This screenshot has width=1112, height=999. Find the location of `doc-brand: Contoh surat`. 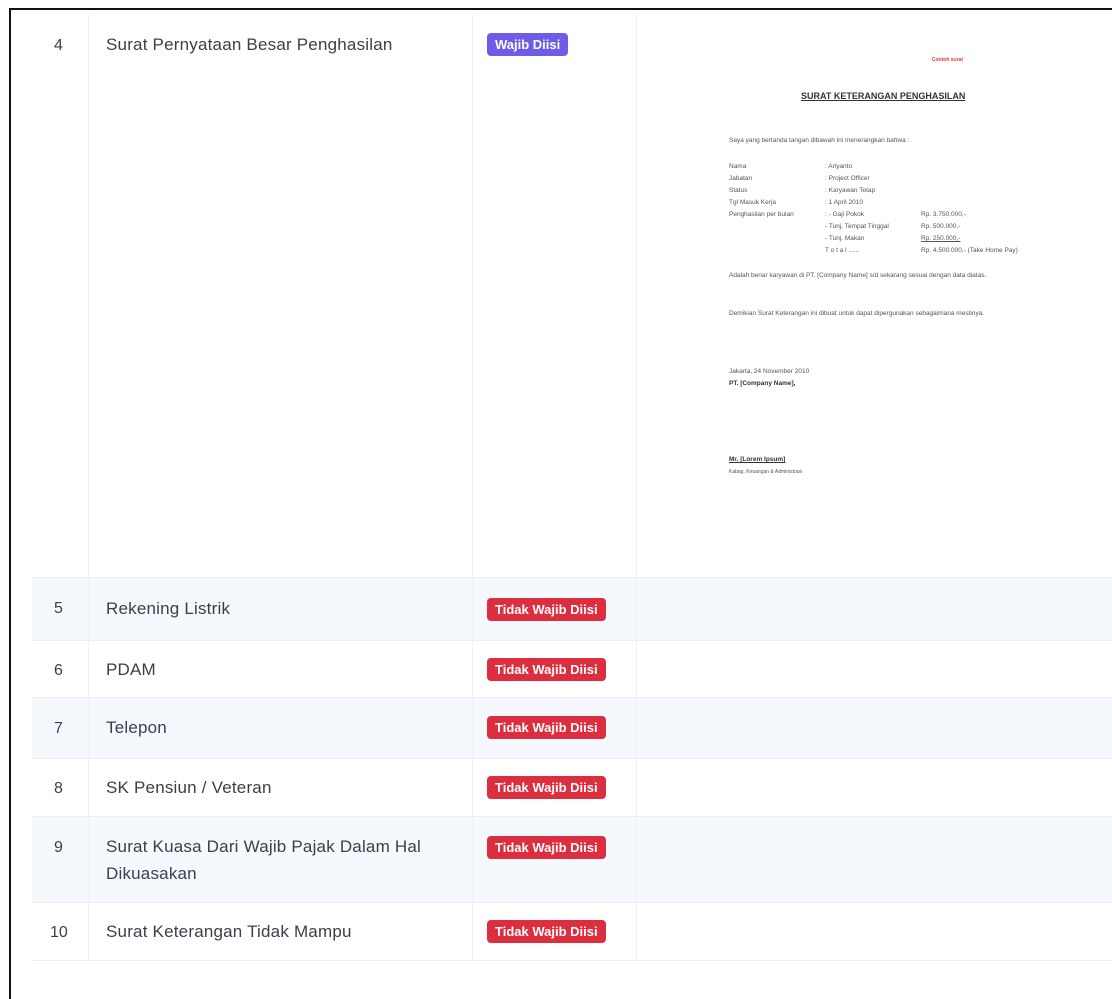

doc-brand: Contoh surat is located at coordinates (947, 60).